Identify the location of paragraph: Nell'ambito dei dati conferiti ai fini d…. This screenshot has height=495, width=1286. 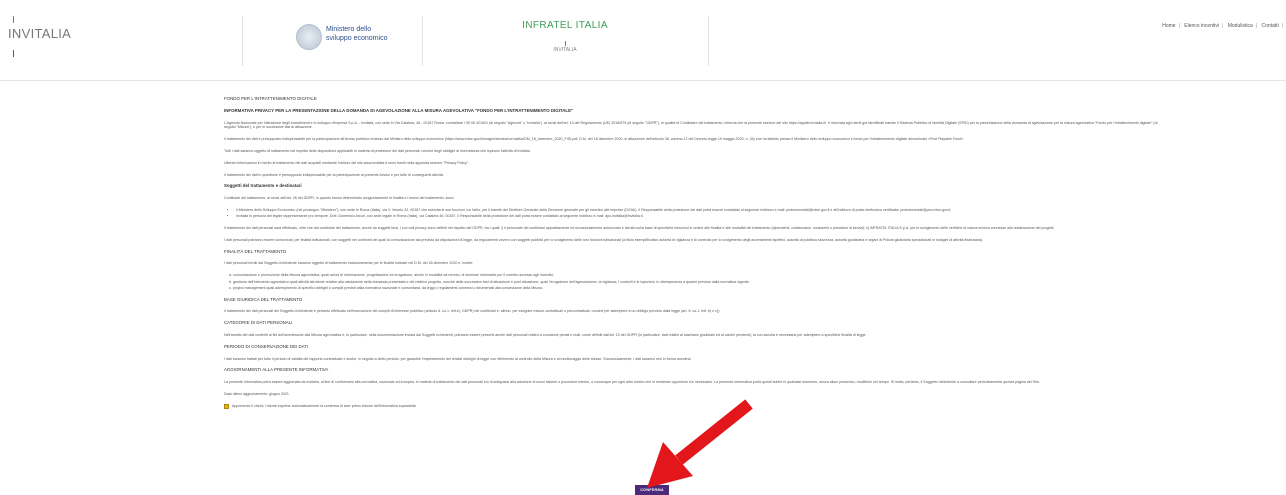
(545, 335).